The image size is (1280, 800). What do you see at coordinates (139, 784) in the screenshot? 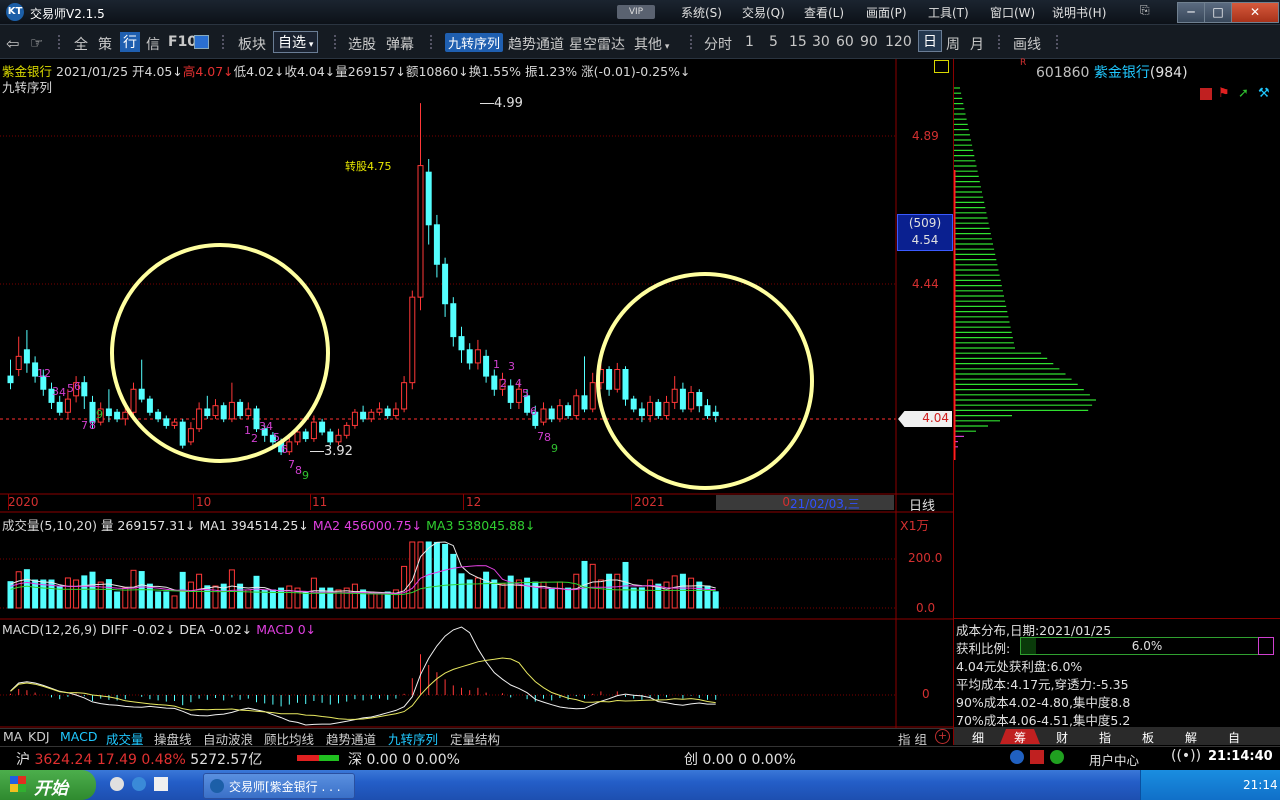
I see `ie-icon` at bounding box center [139, 784].